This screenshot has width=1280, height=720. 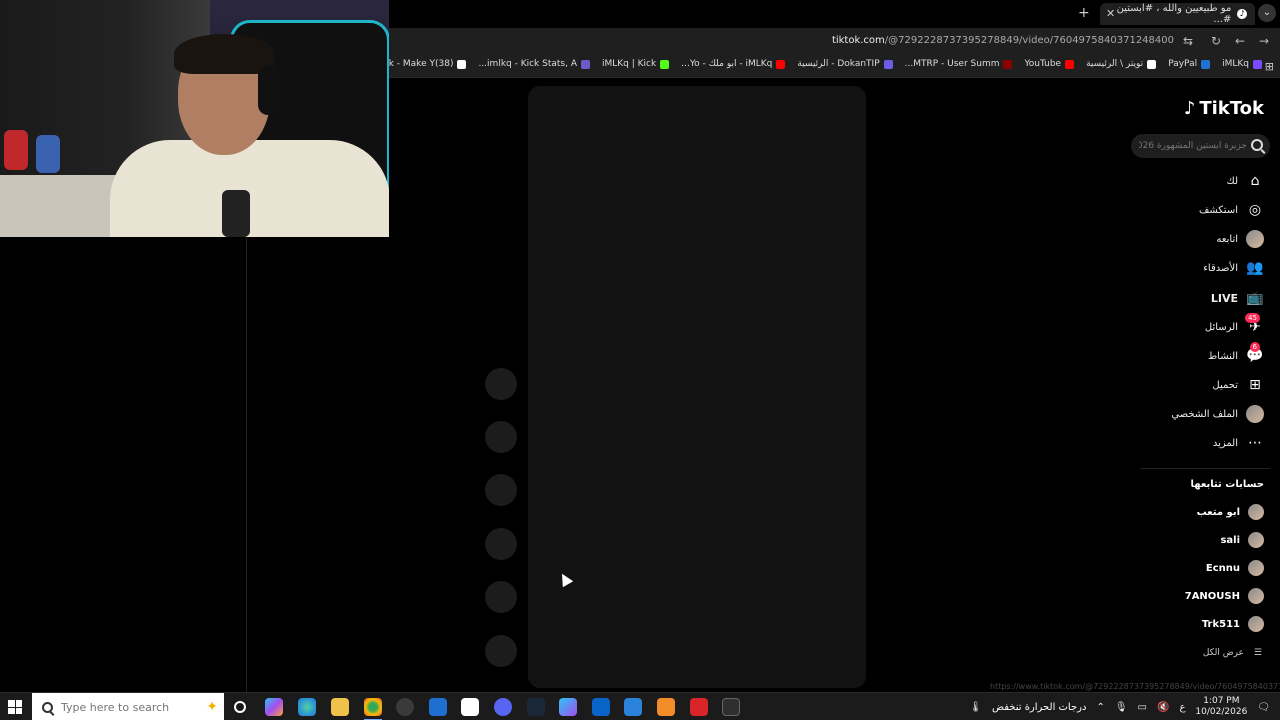 What do you see at coordinates (1264, 41) in the screenshot?
I see `forward-icon: →` at bounding box center [1264, 41].